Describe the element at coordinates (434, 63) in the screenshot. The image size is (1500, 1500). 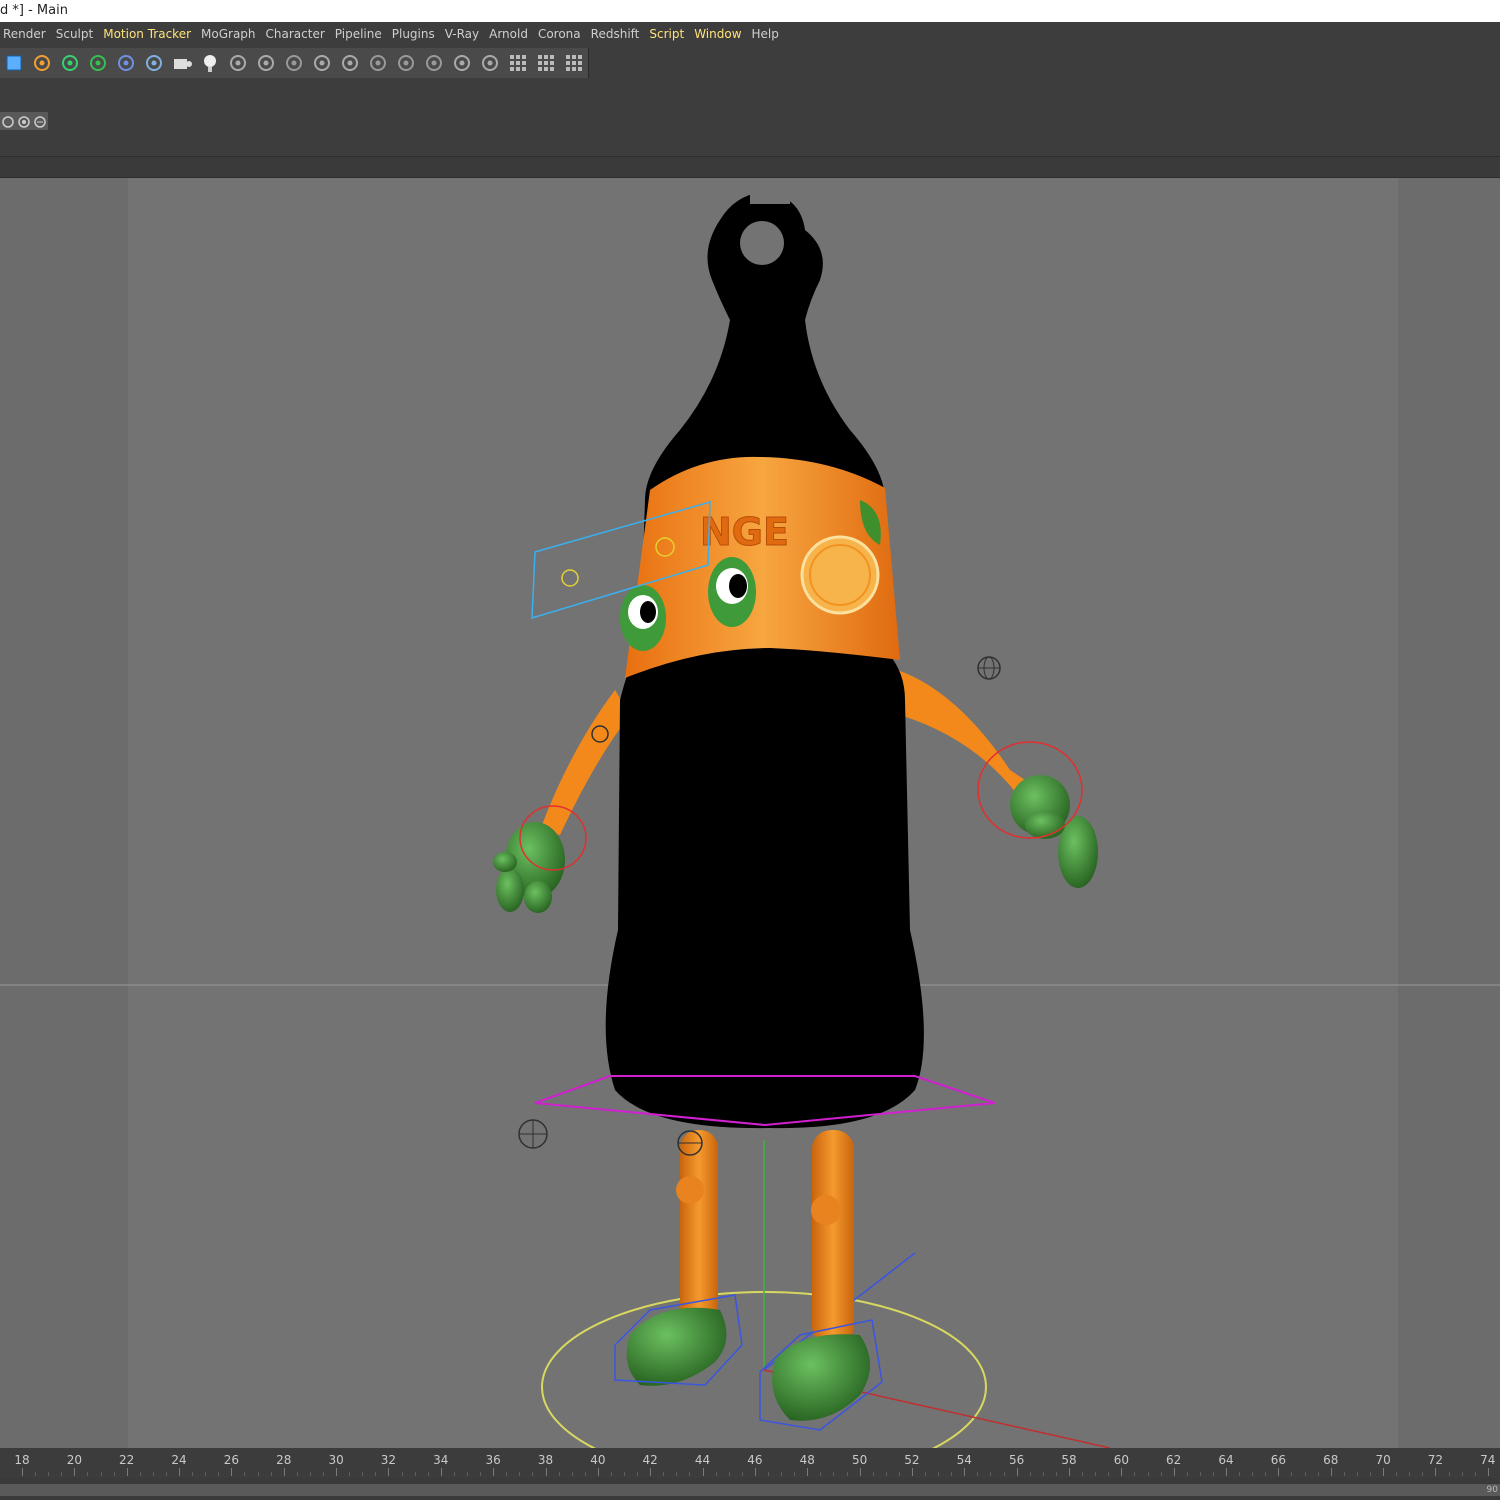
I see `morph-icon` at that location.